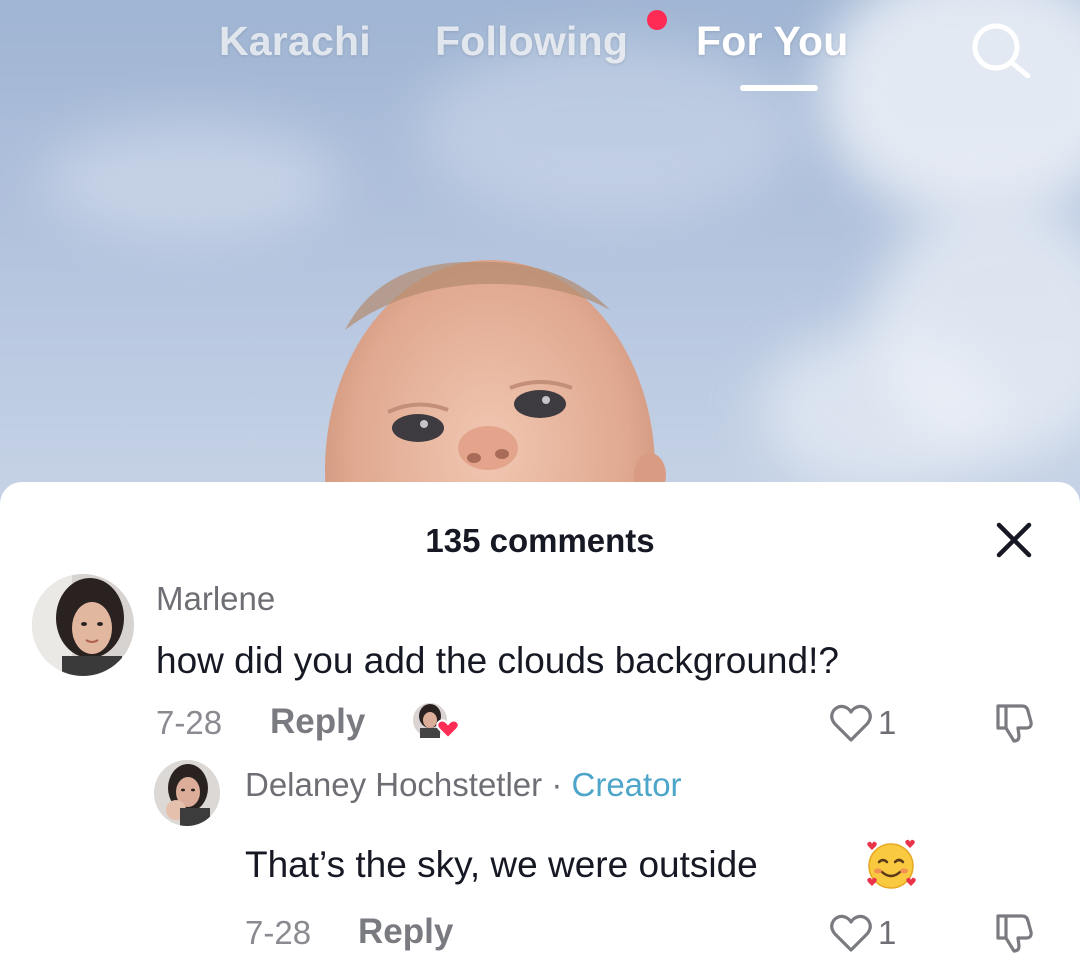  I want to click on following-notification-dot, so click(657, 20).